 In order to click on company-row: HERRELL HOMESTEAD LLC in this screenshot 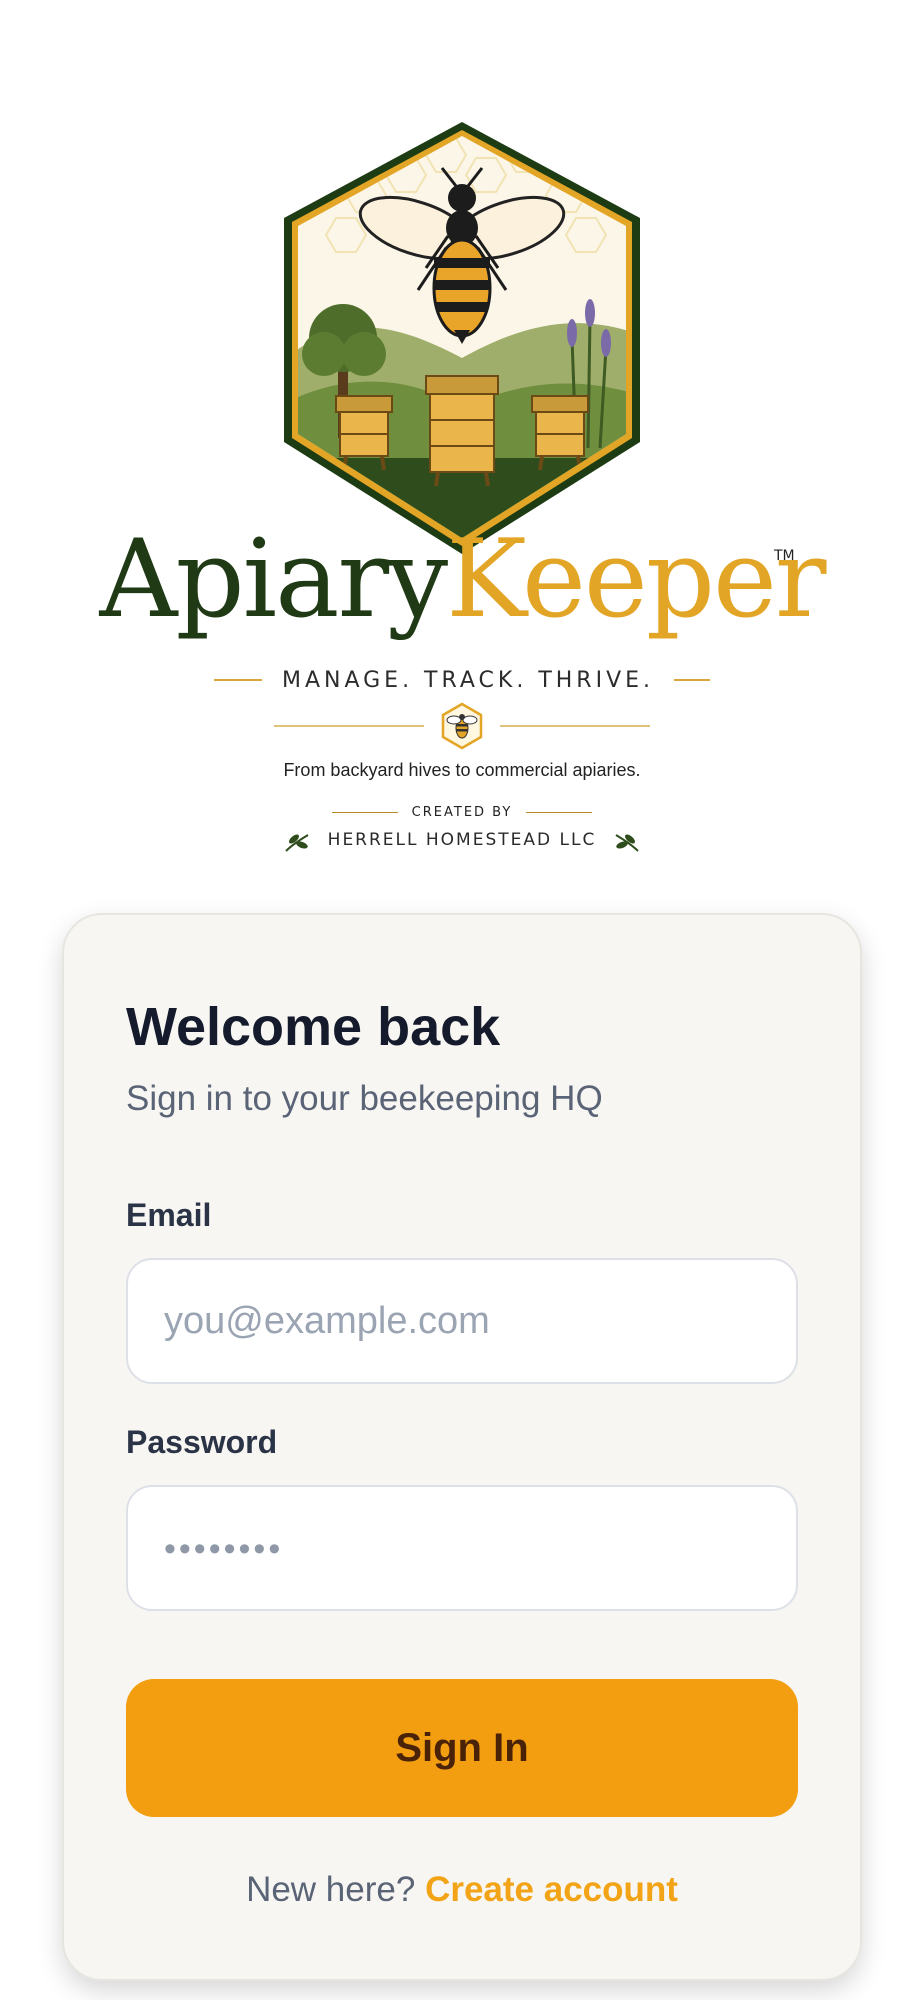, I will do `click(462, 840)`.